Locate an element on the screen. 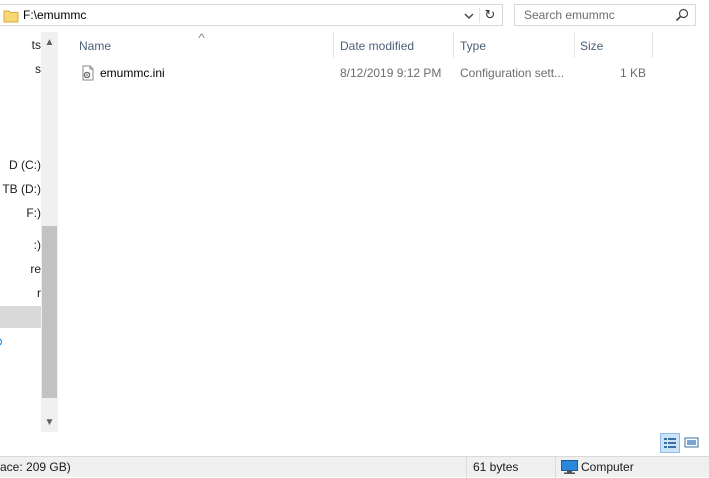 The width and height of the screenshot is (709, 478). address-bar: F:\emummc ↻ is located at coordinates (251, 15).